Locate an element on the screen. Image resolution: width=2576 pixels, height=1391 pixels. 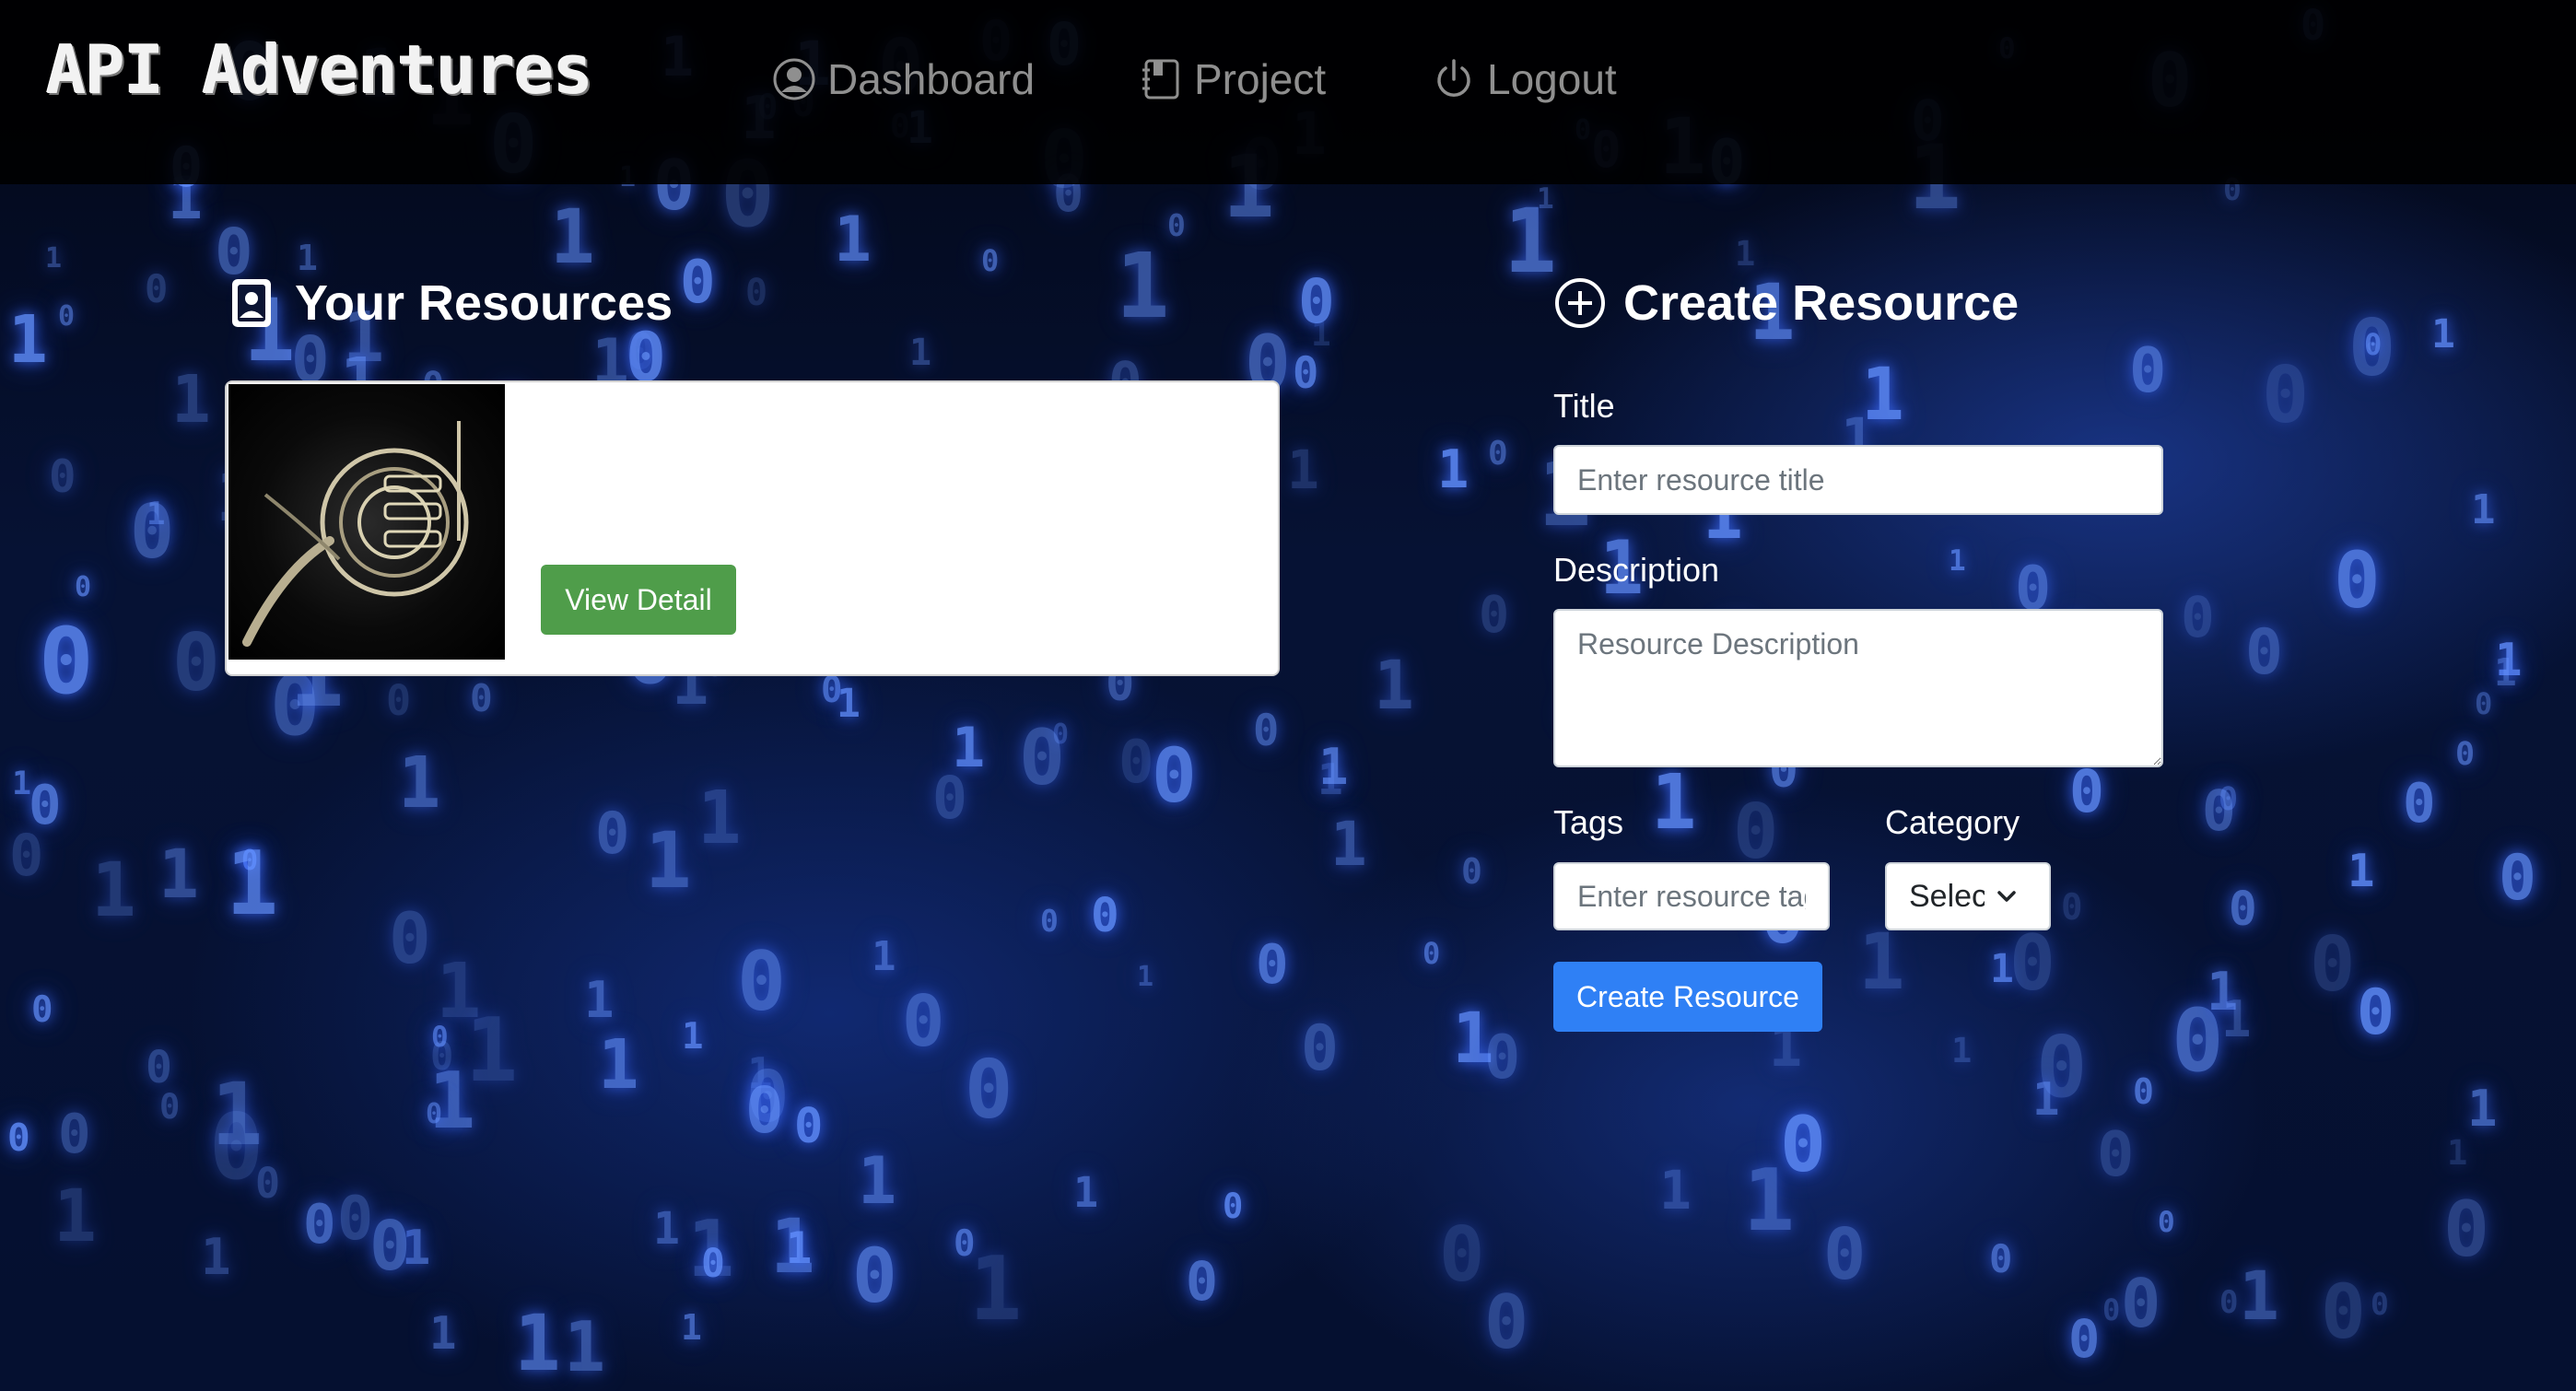
view-detail-button: View Detail is located at coordinates (638, 600).